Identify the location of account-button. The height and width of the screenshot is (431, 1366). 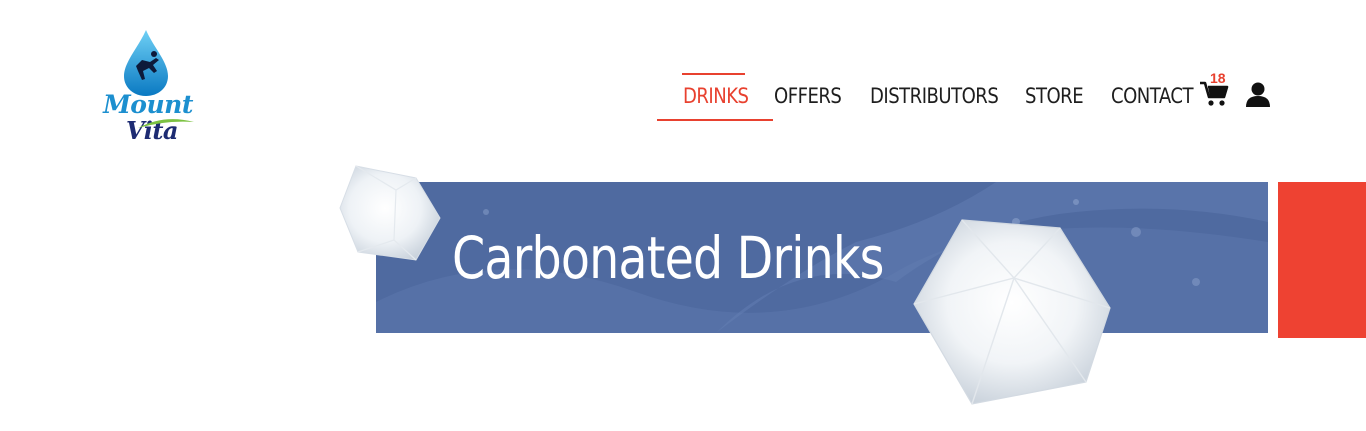
(1258, 95).